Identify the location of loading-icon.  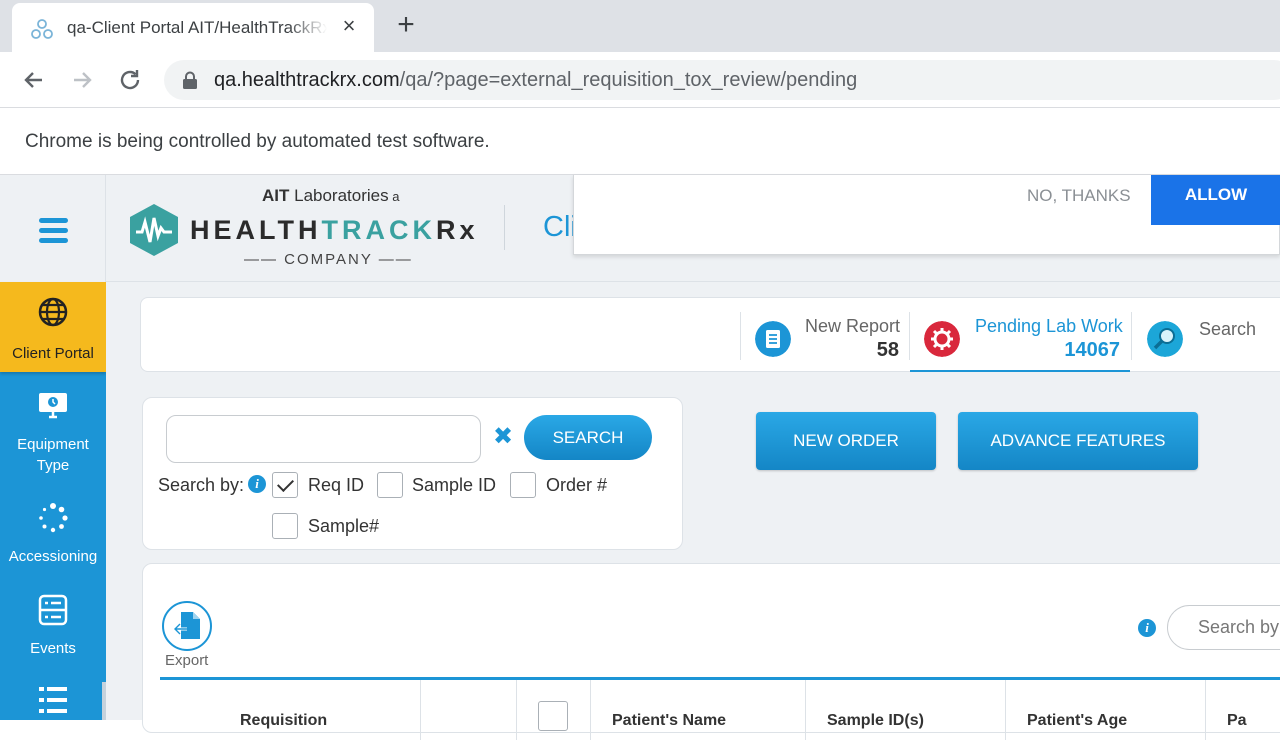
(53, 518).